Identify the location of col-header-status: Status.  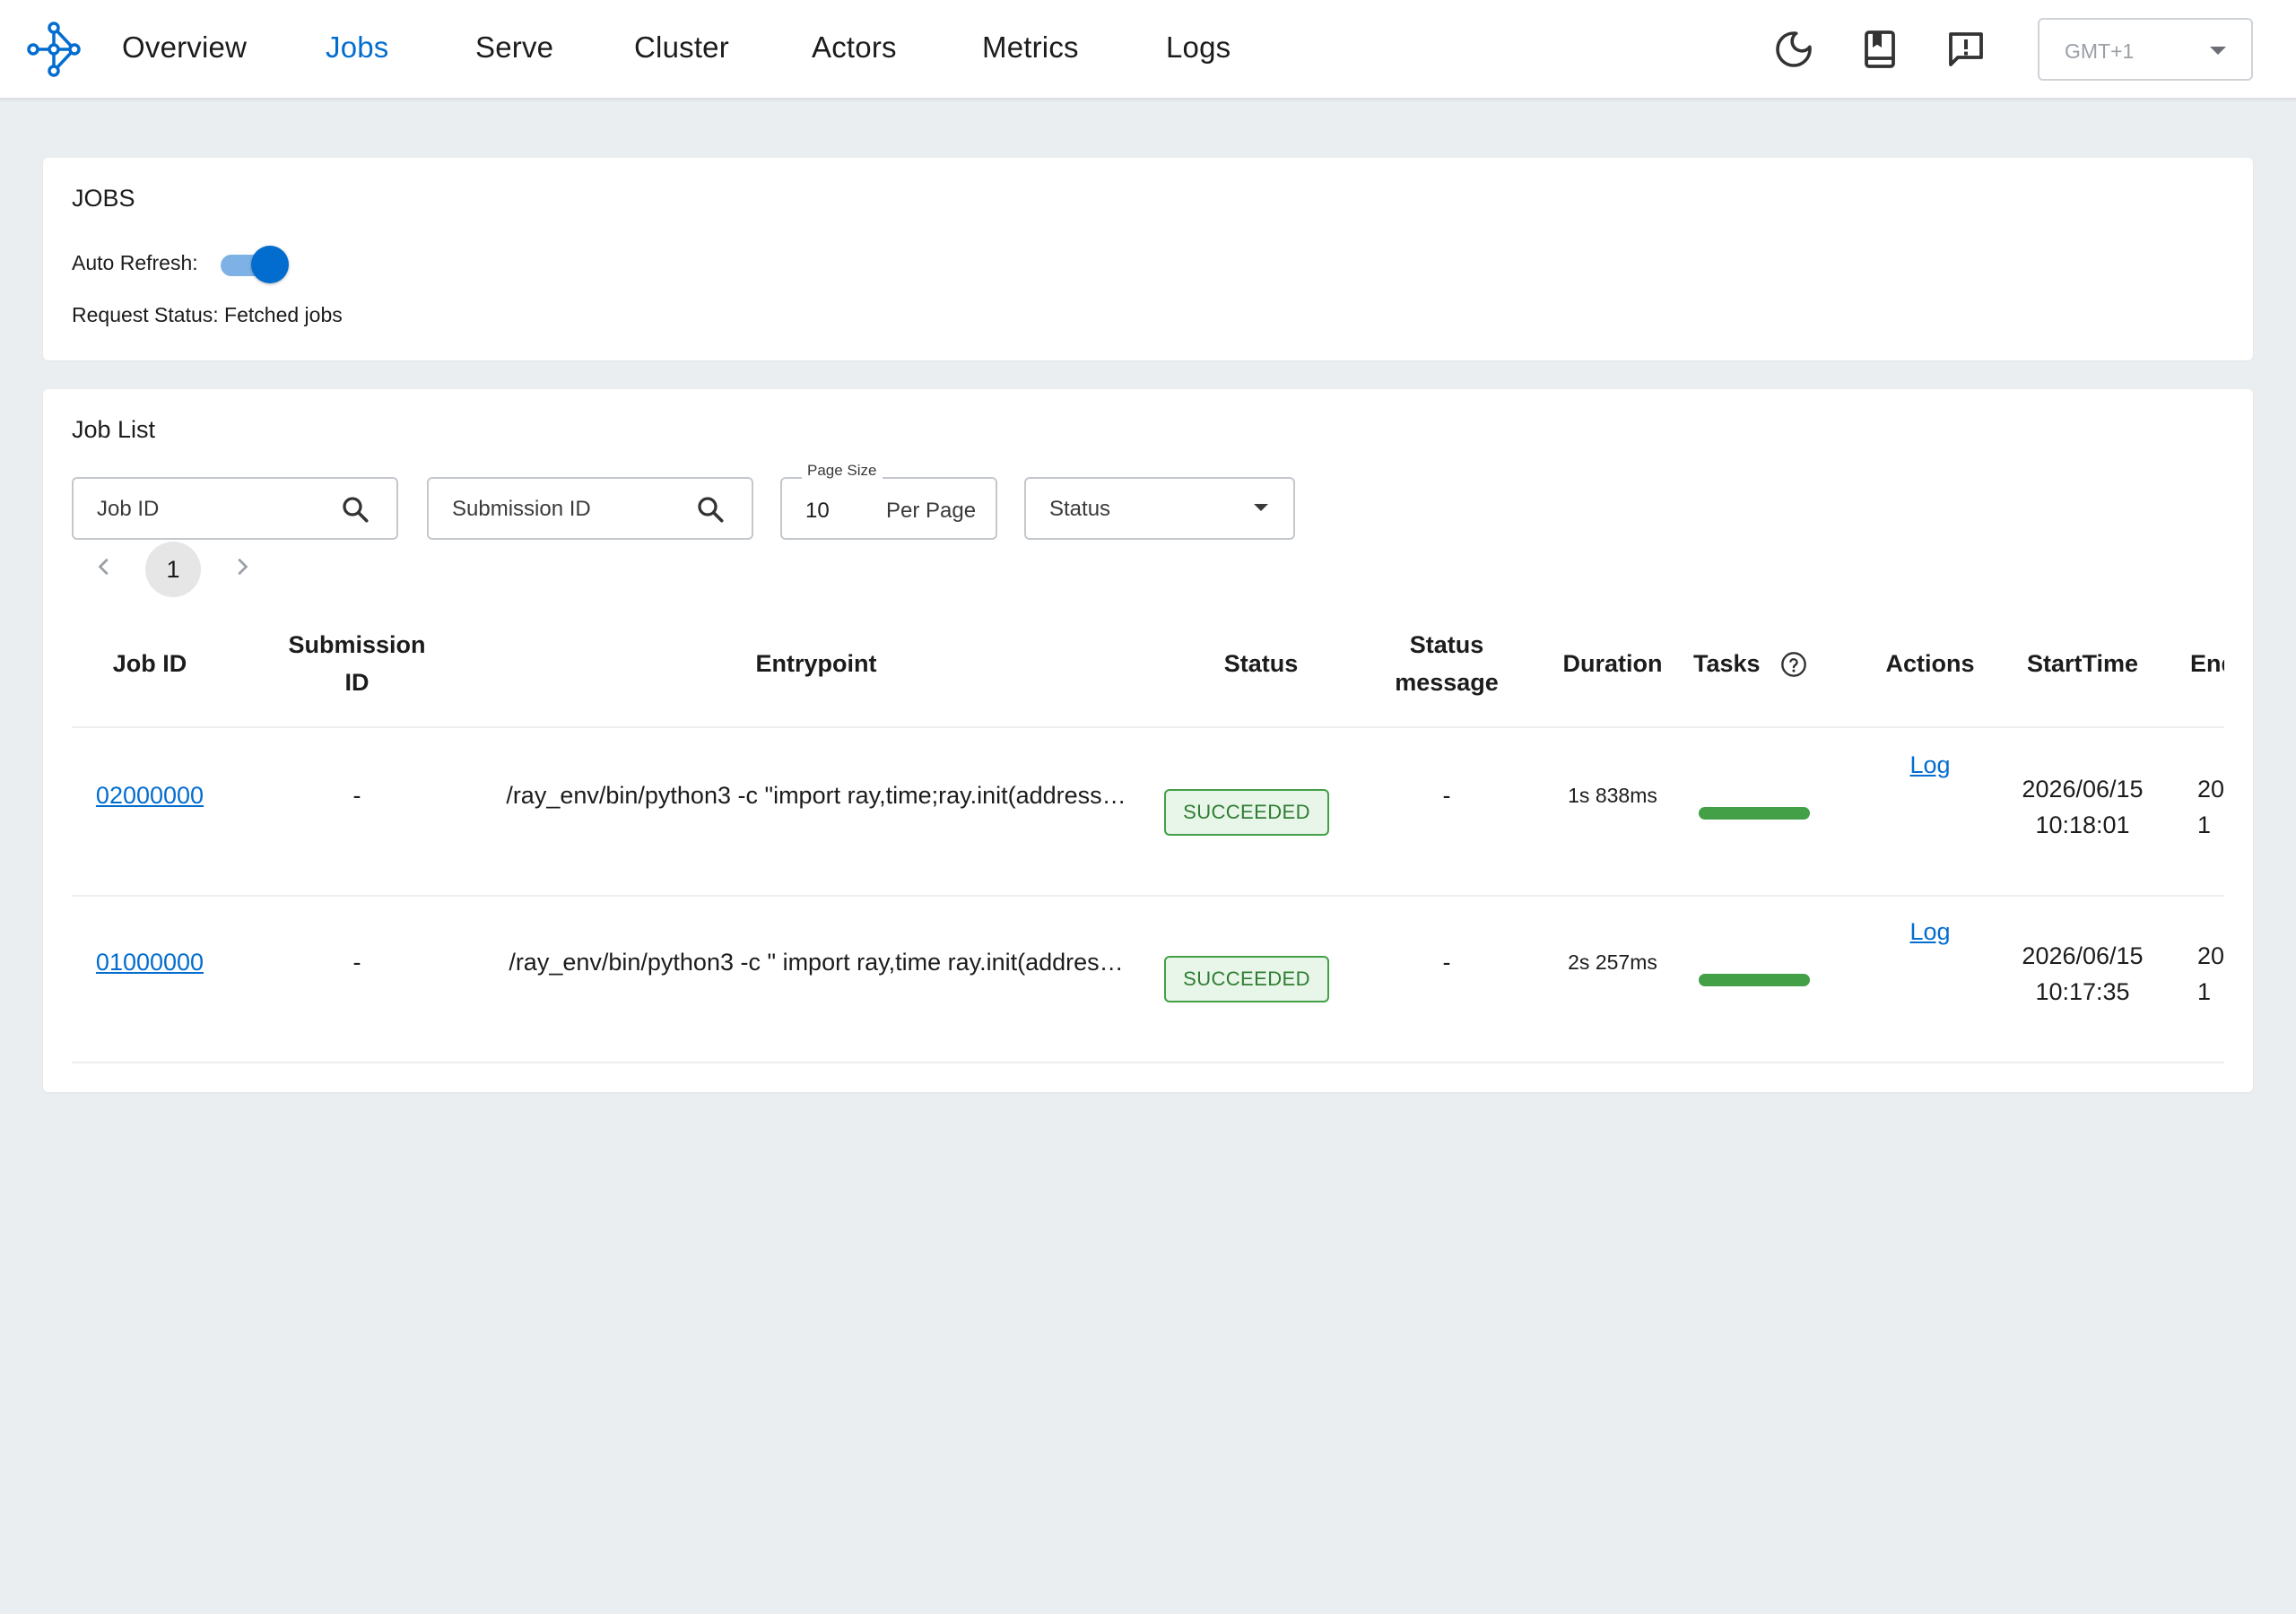
(1261, 664).